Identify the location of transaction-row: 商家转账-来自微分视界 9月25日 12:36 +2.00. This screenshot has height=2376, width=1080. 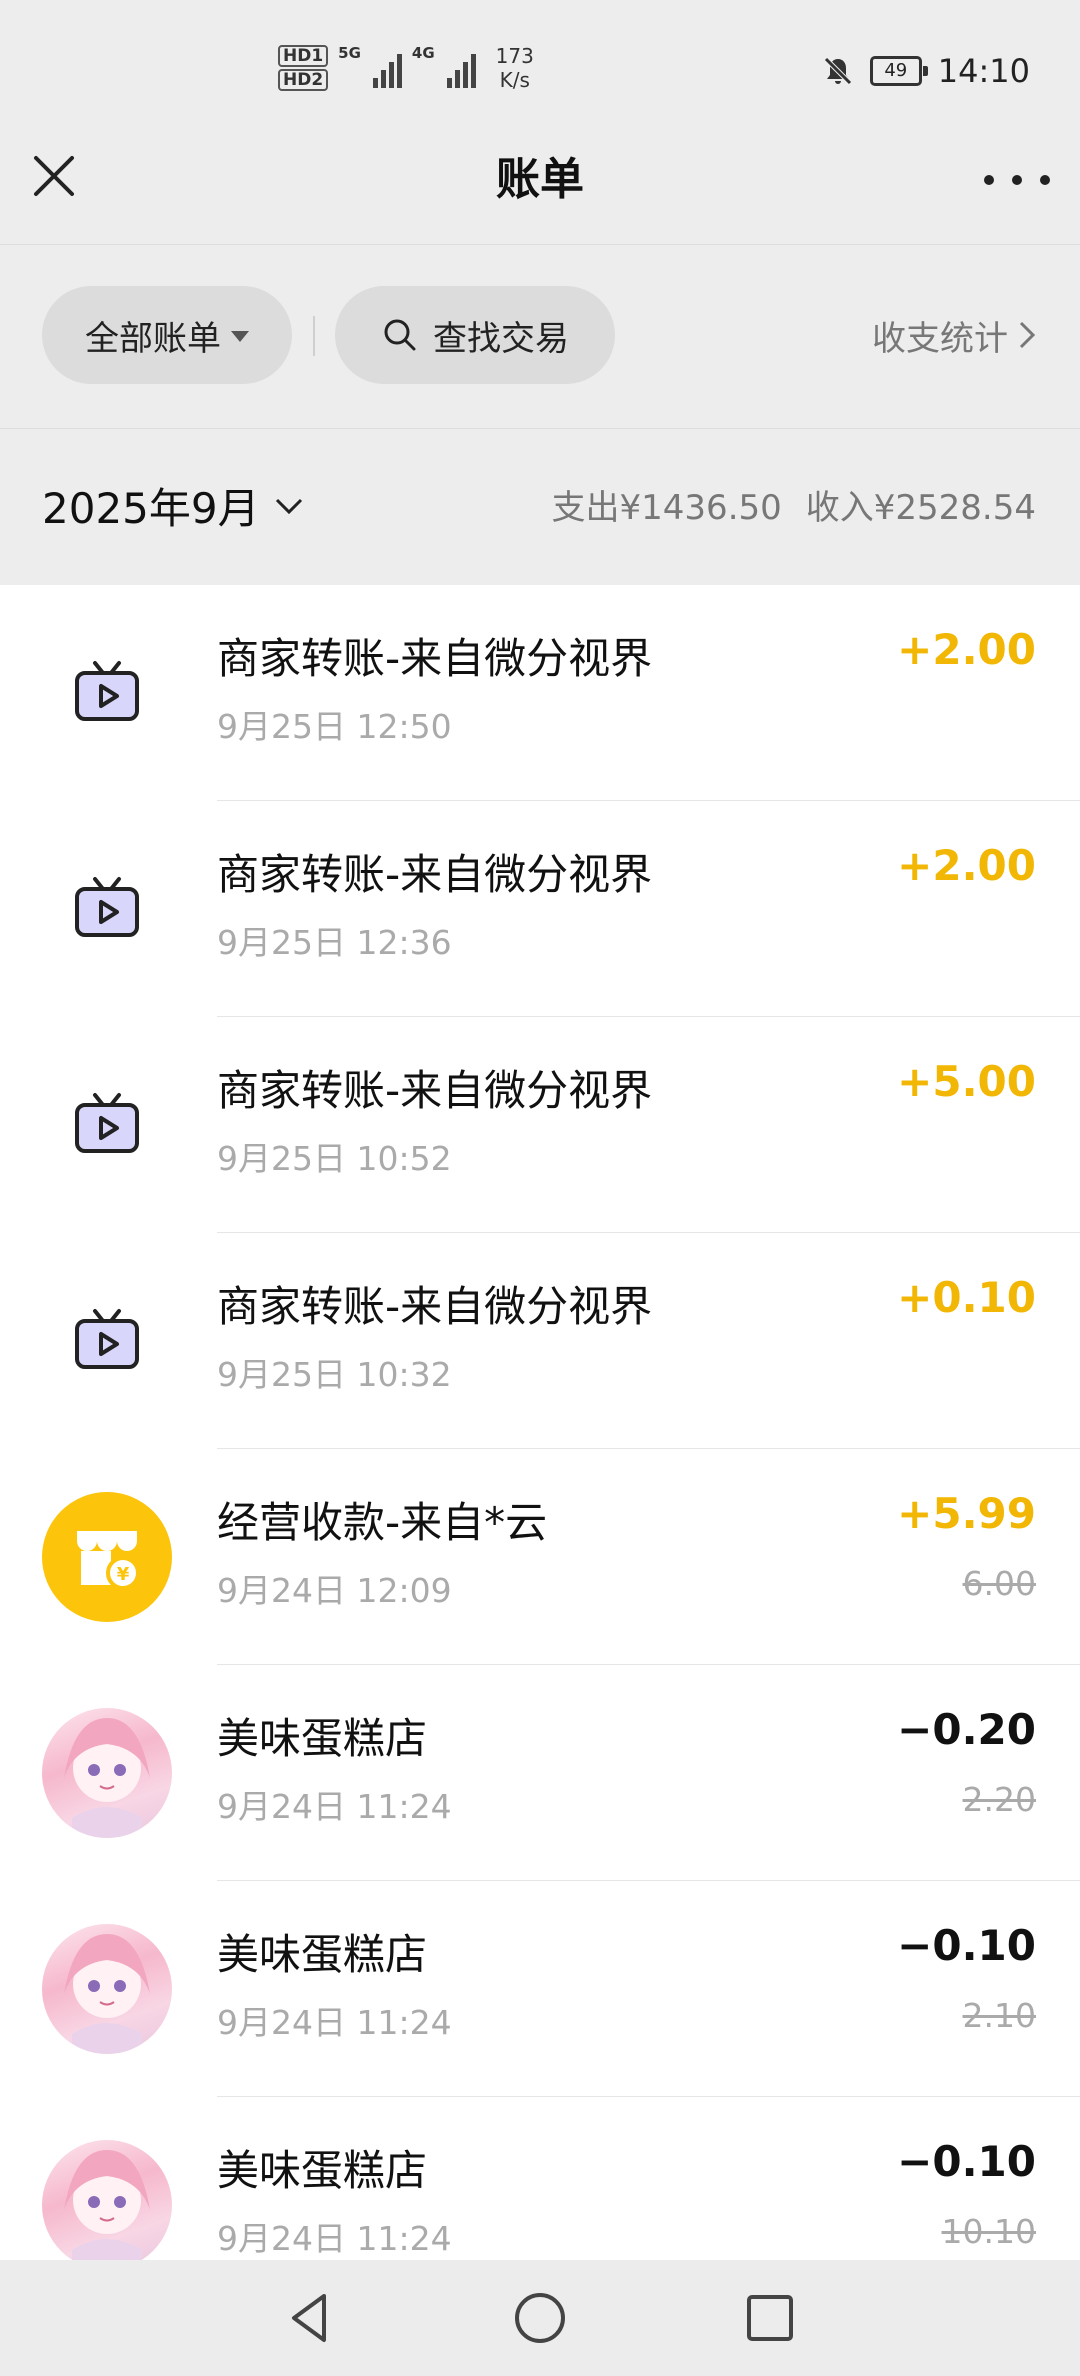
(540, 909).